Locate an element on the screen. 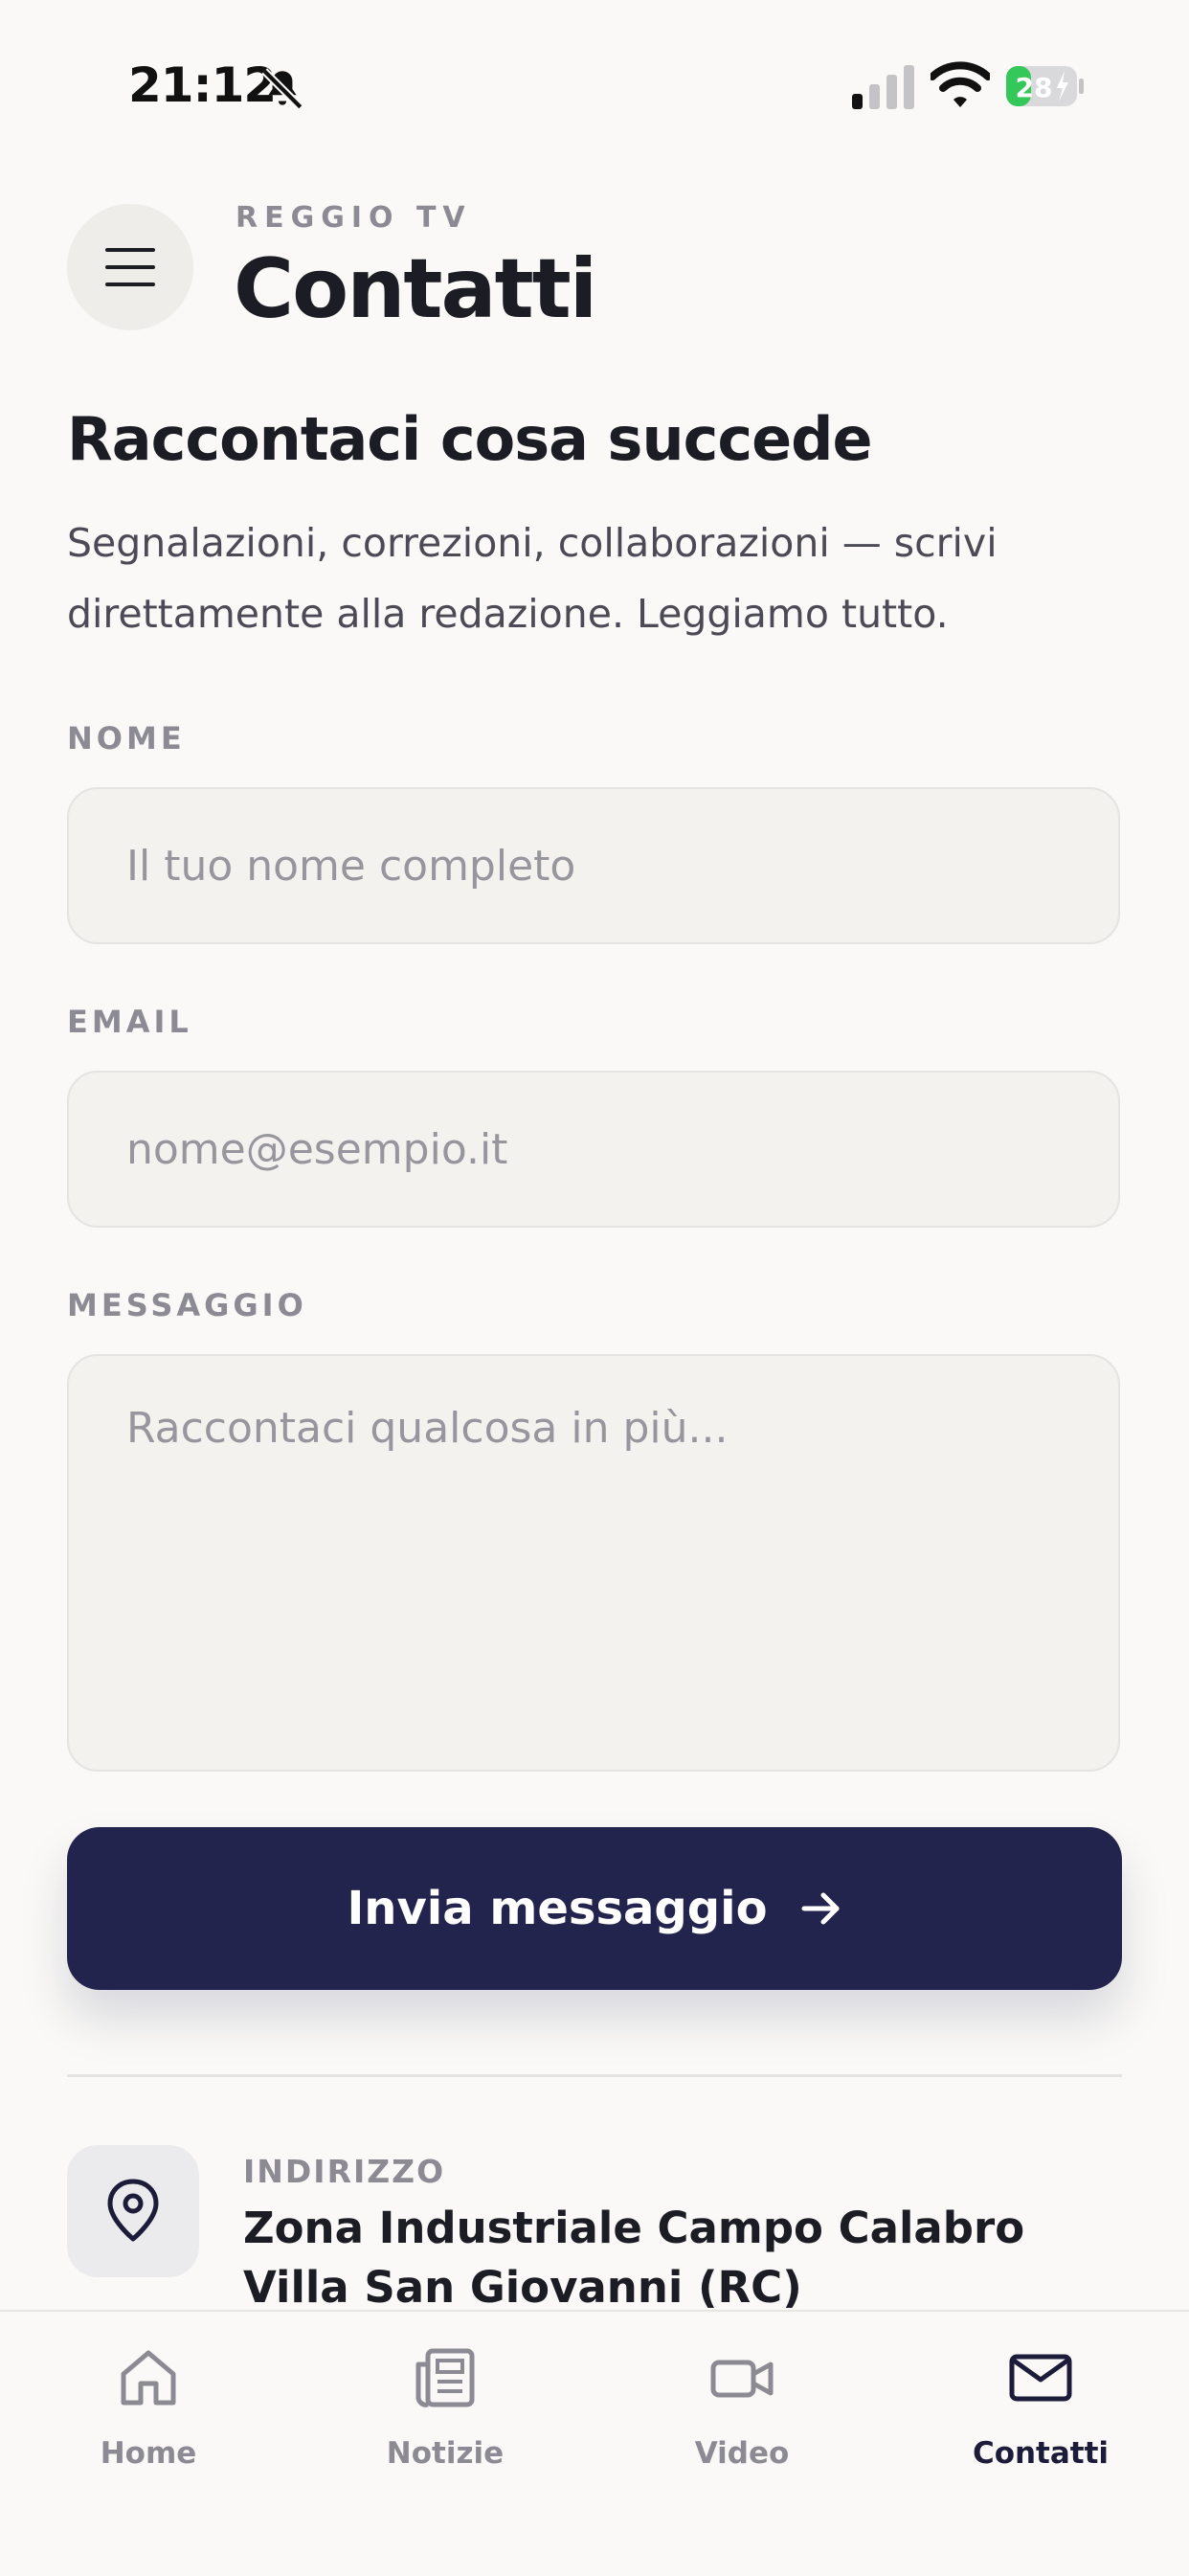  tab-home-label: Home is located at coordinates (148, 2453).